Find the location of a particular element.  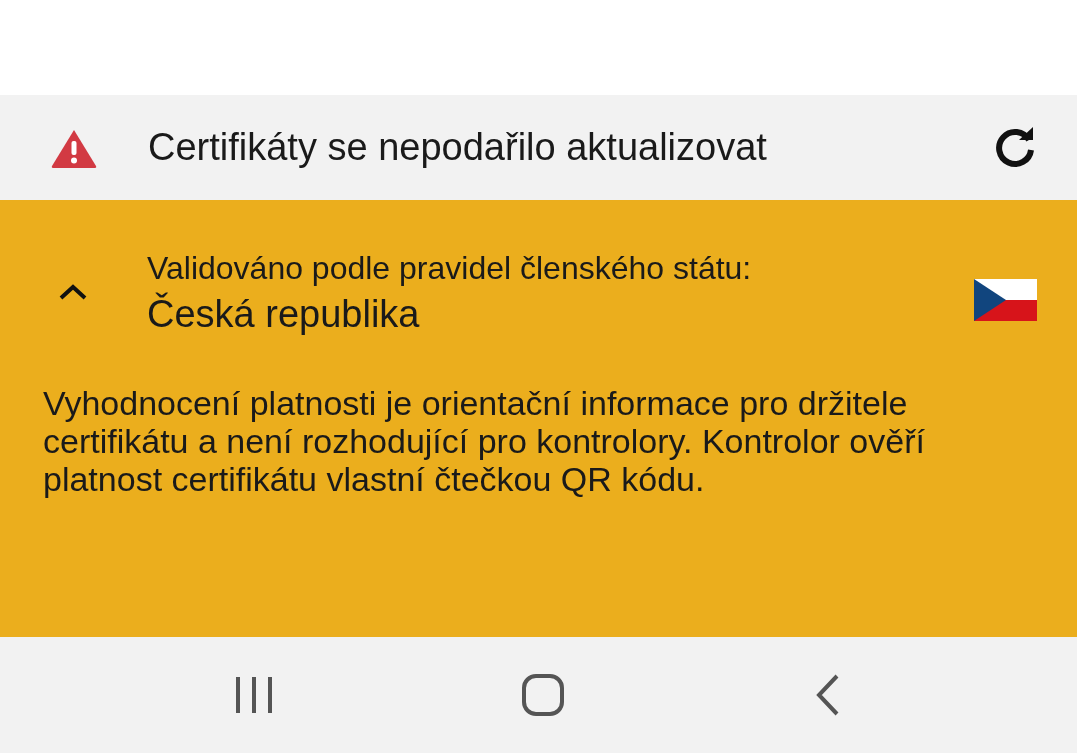

rules-label: Validováno podle pravidel členského státu: is located at coordinates (450, 268).